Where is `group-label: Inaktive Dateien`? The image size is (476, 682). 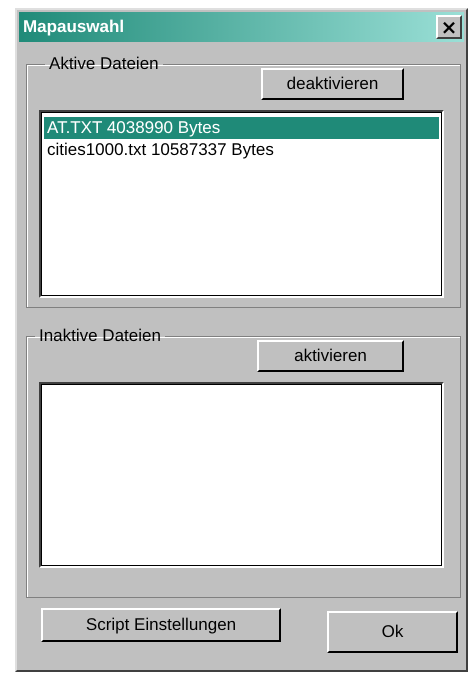
group-label: Inaktive Dateien is located at coordinates (100, 336).